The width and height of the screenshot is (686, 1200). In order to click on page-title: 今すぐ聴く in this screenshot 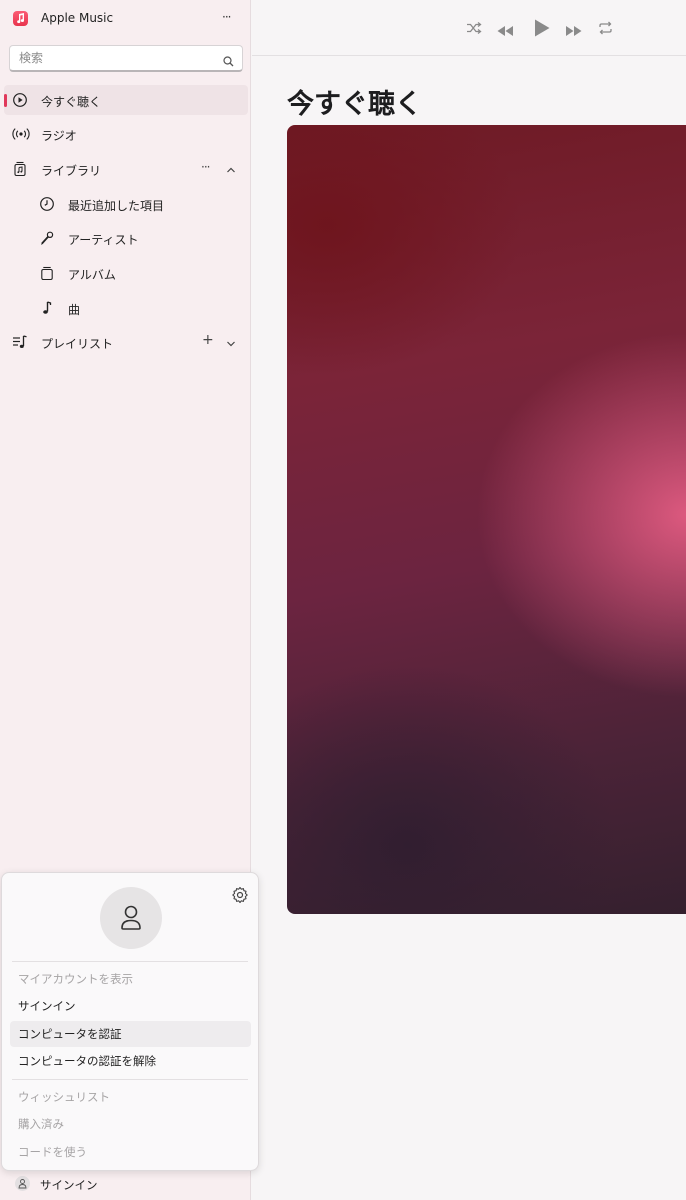, I will do `click(354, 104)`.